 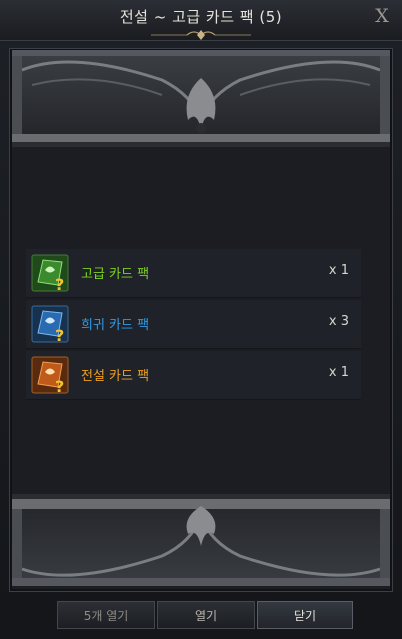 I want to click on item-name: 전설 카드 팩, so click(x=115, y=376).